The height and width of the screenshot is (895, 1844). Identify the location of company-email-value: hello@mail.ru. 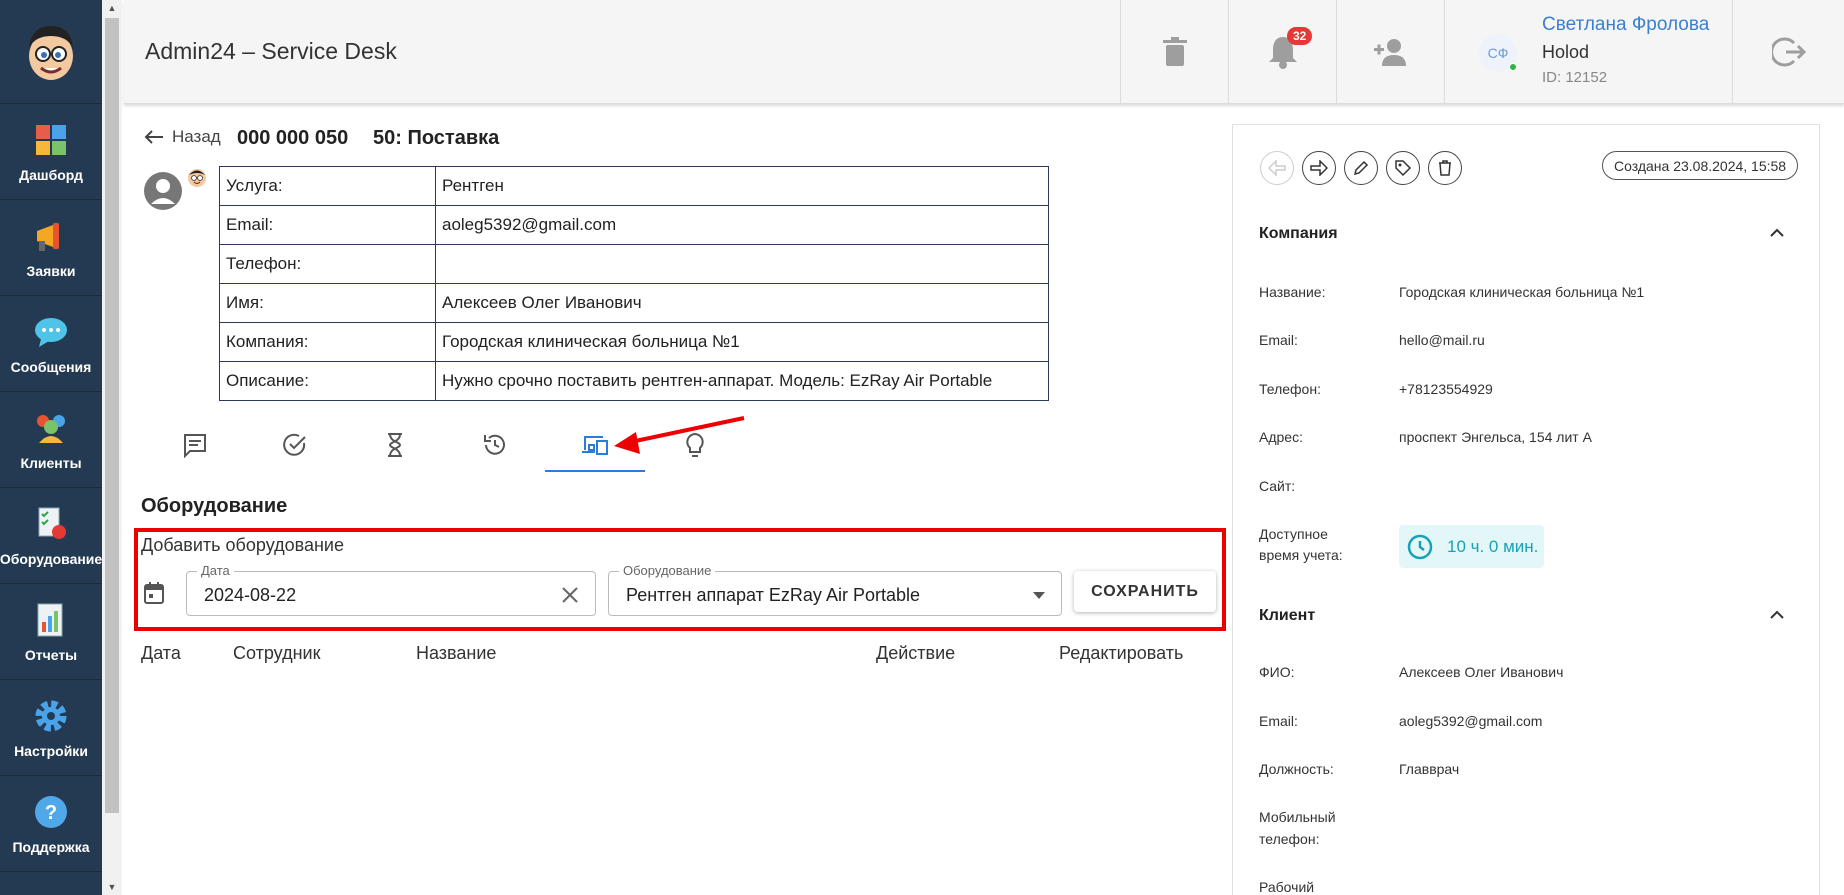
(1442, 340).